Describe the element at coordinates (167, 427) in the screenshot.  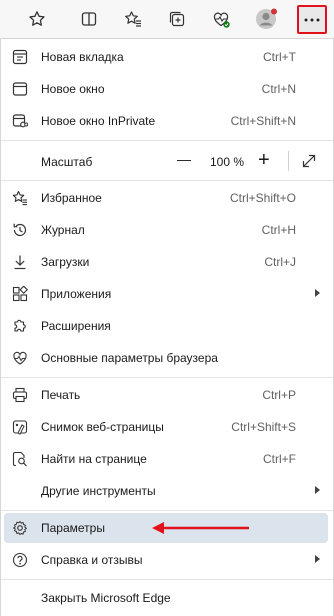
I see `menu-item-web-capture: Снимок веб-страницы Ctrl+Shift+S` at that location.